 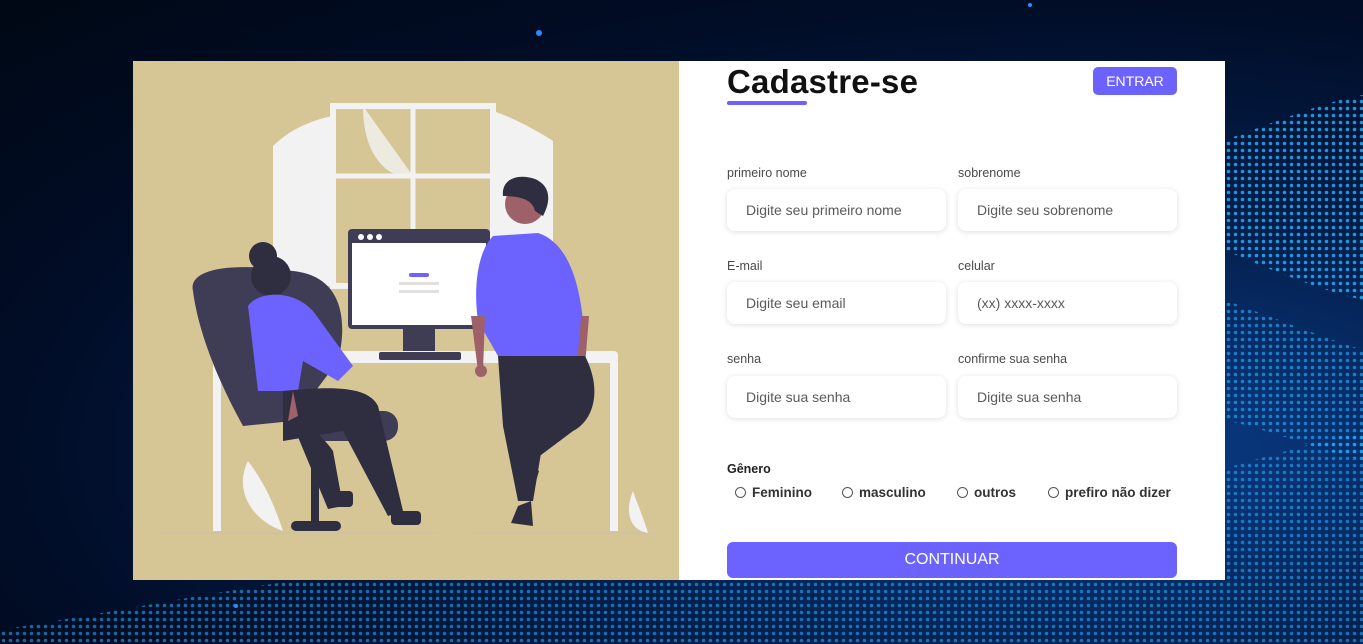 What do you see at coordinates (767, 173) in the screenshot?
I see `first-name-label: primeiro nome` at bounding box center [767, 173].